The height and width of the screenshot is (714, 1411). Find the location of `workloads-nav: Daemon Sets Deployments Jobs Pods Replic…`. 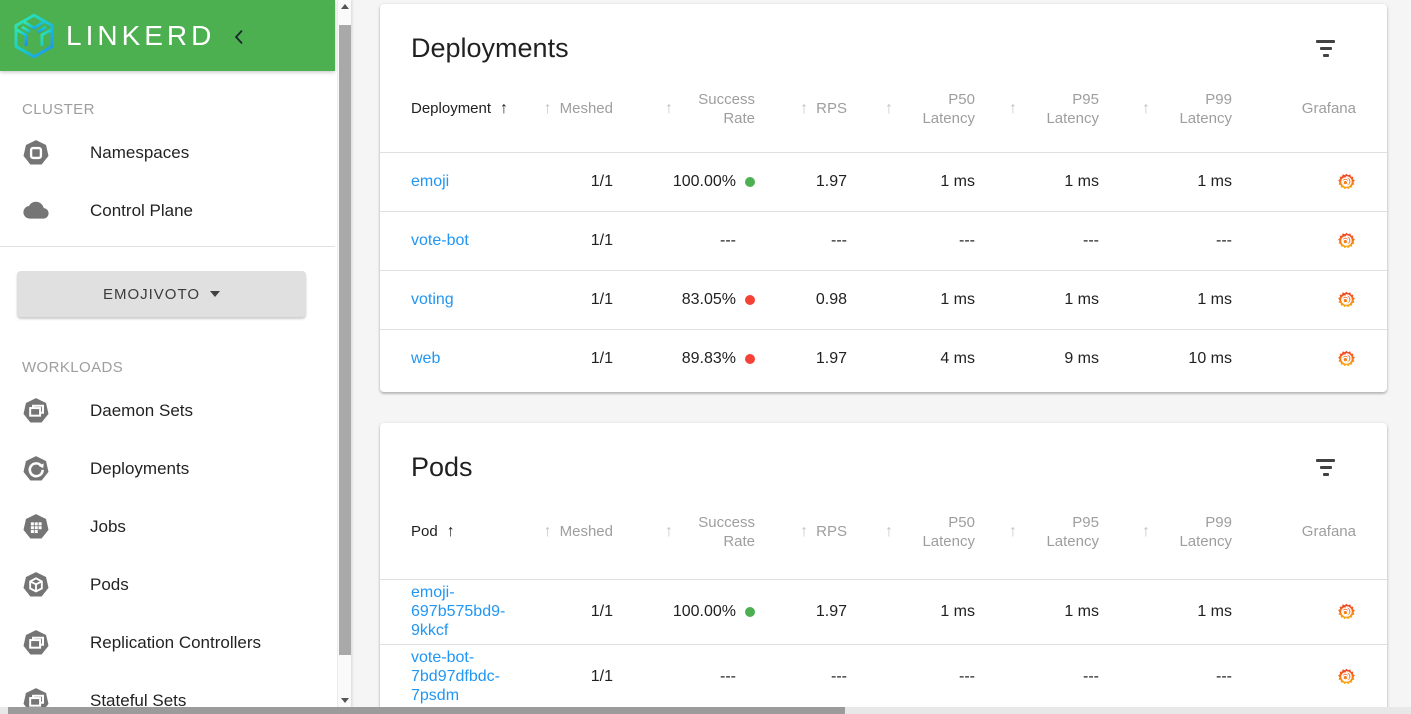

workloads-nav: Daemon Sets Deployments Jobs Pods Replic… is located at coordinates (175, 548).